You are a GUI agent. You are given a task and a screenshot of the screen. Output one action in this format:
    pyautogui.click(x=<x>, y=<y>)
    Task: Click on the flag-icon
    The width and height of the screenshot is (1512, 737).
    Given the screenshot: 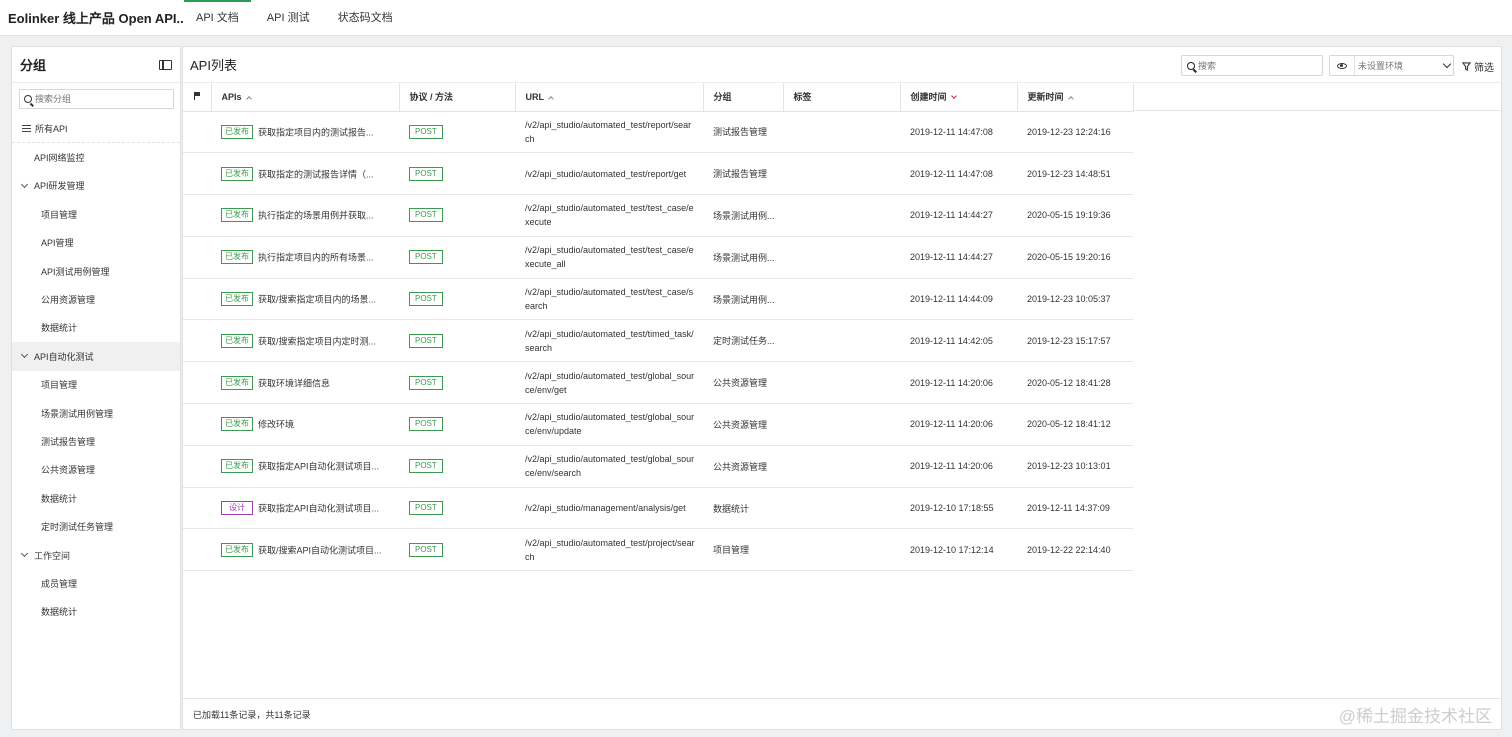 What is the action you would take?
    pyautogui.click(x=196, y=95)
    